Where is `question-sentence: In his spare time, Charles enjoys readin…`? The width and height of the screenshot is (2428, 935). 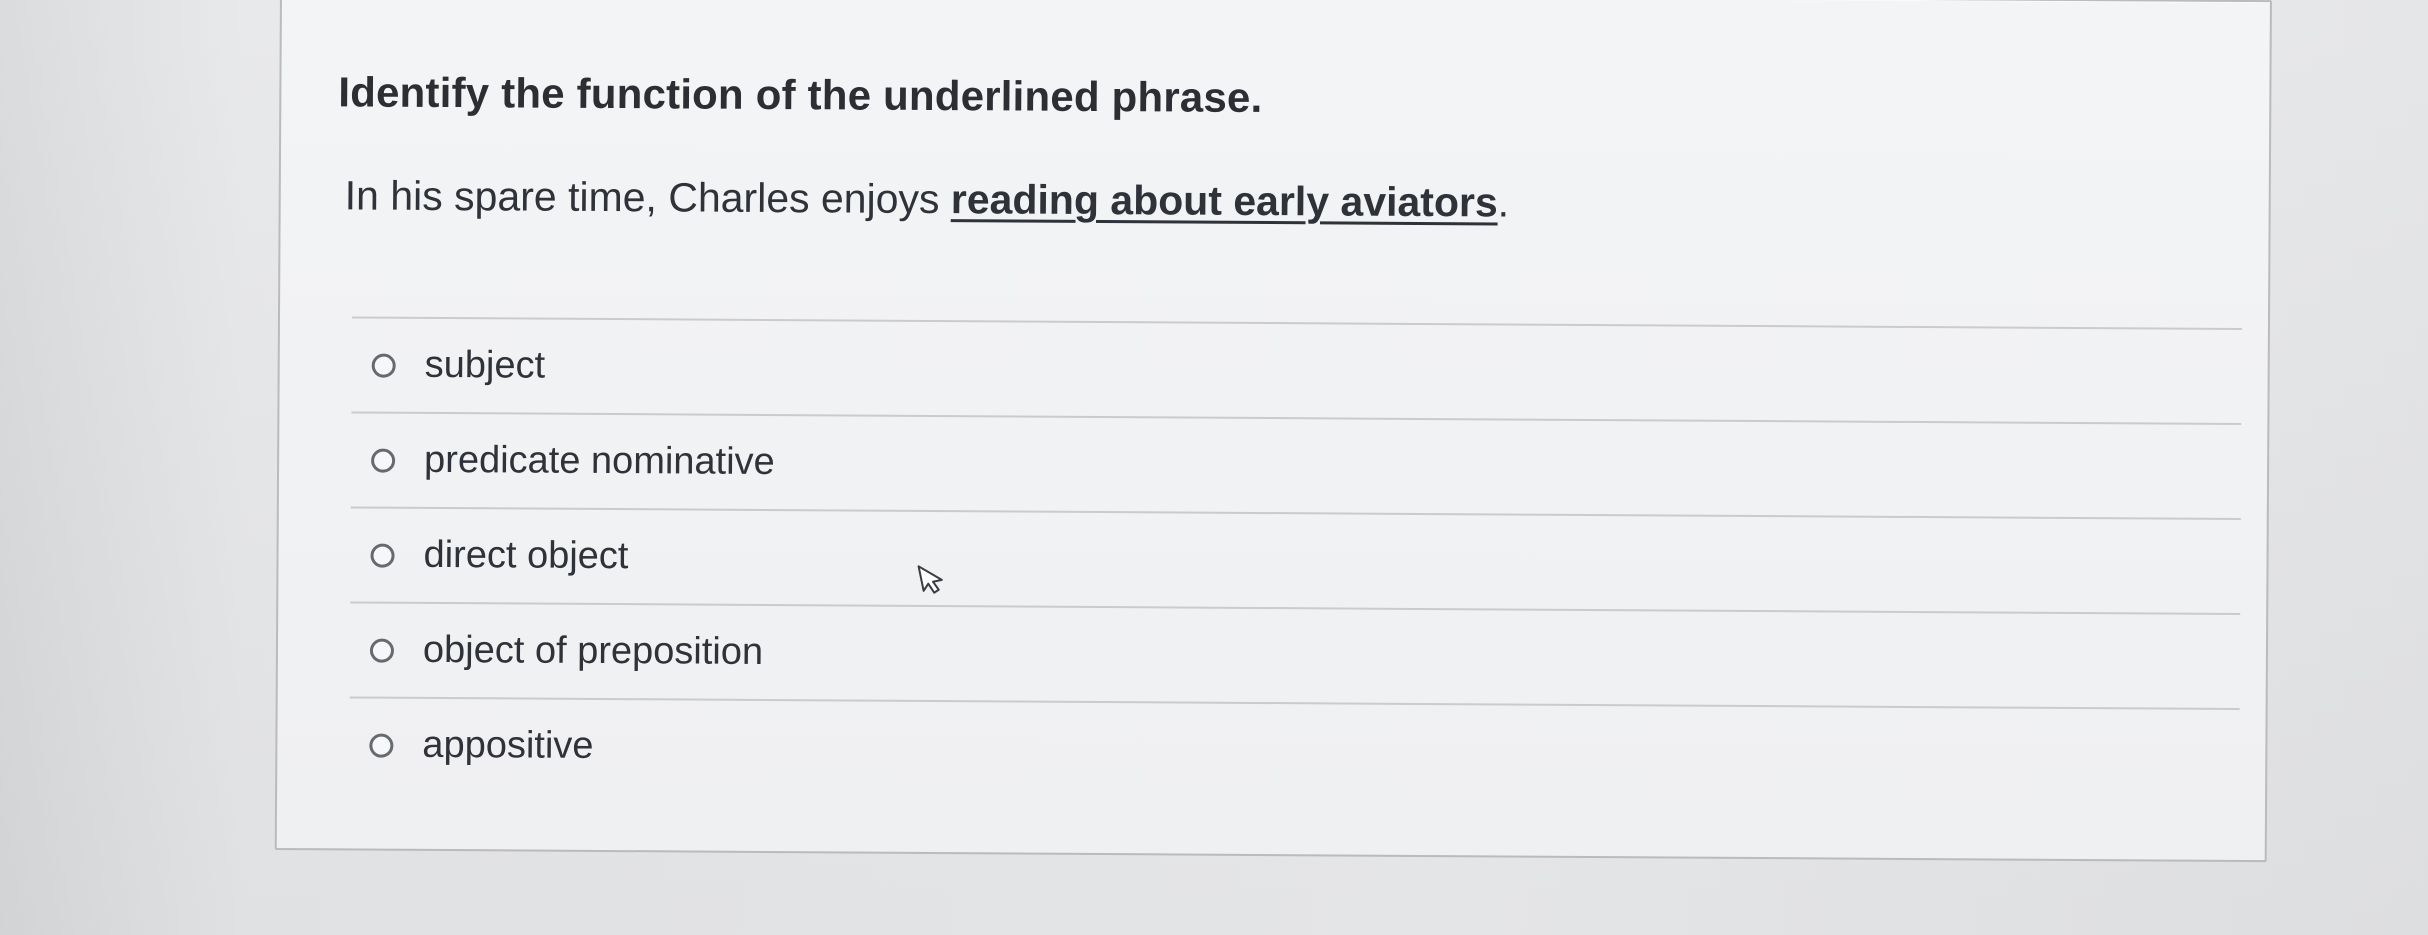
question-sentence: In his spare time, Charles enjoys readin… is located at coordinates (927, 199).